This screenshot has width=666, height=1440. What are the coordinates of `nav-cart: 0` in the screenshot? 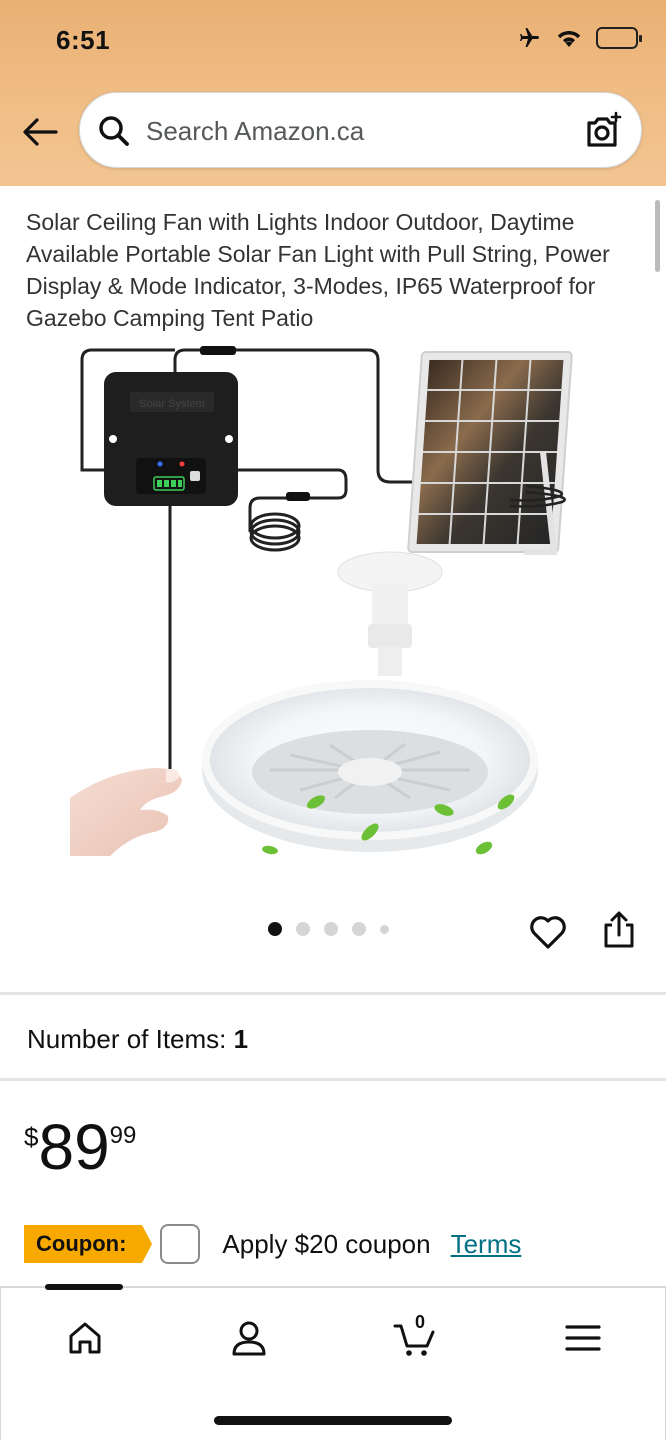 It's located at (415, 1336).